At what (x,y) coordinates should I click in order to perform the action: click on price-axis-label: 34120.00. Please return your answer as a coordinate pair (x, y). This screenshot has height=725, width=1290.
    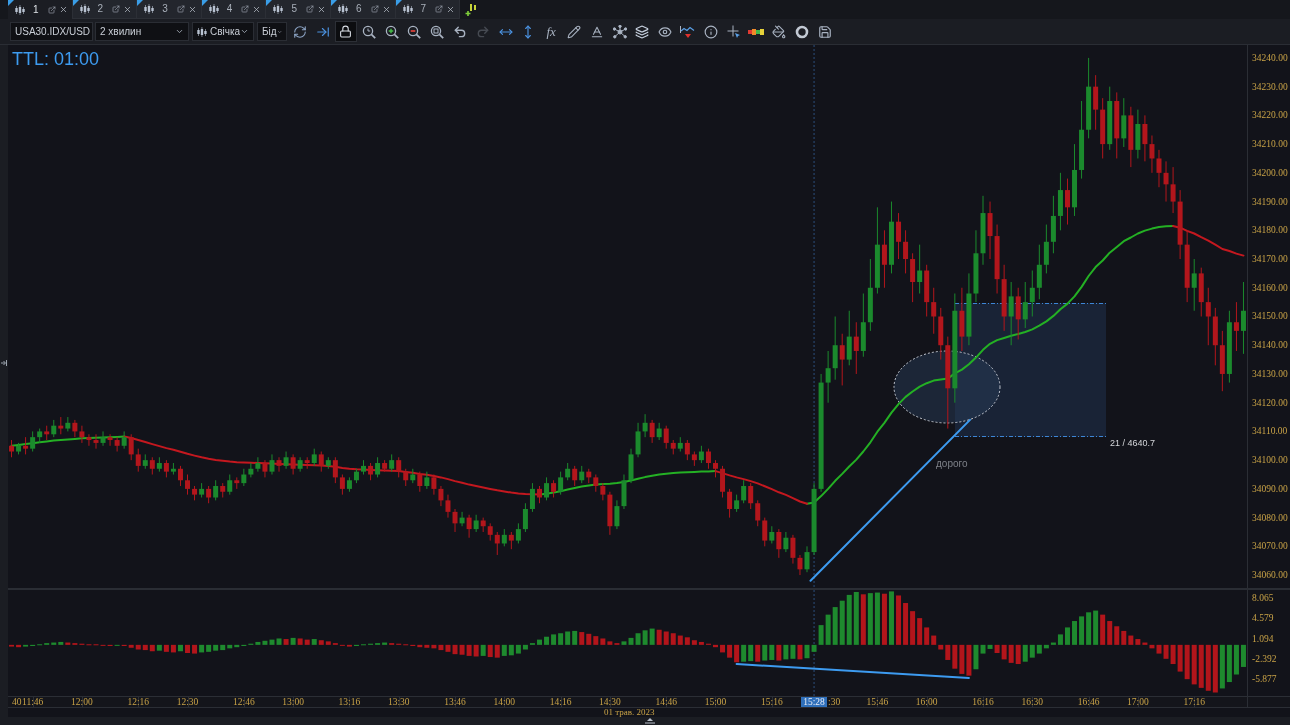
    Looking at the image, I should click on (1270, 402).